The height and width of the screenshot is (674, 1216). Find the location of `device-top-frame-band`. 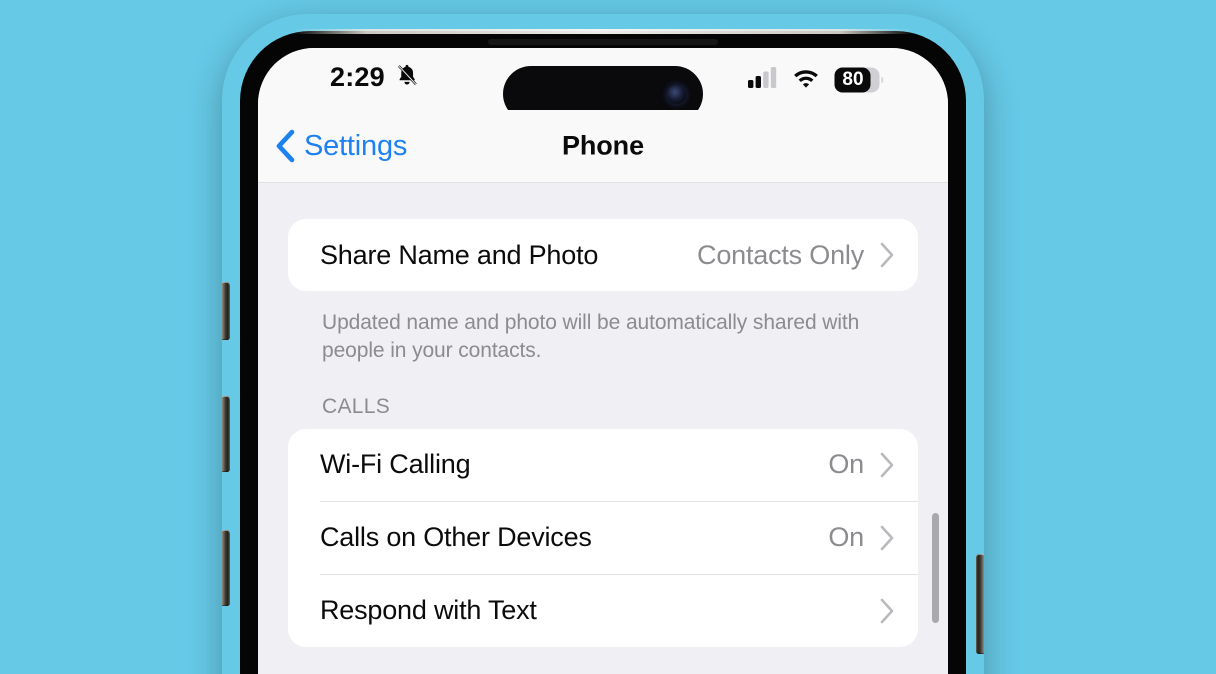

device-top-frame-band is located at coordinates (603, 31).